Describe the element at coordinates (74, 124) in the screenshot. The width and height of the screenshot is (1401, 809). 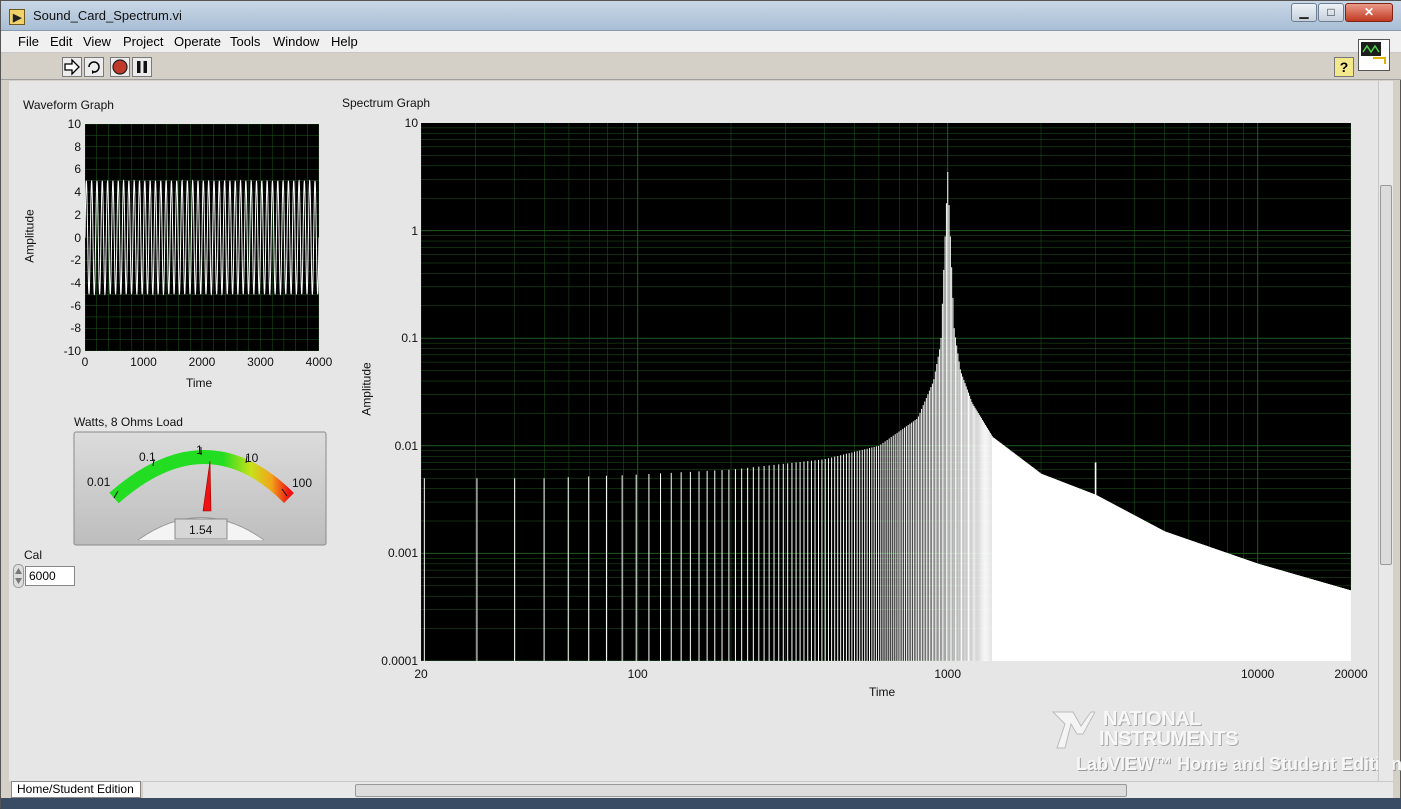
I see `waveform-y-tick: 10` at that location.